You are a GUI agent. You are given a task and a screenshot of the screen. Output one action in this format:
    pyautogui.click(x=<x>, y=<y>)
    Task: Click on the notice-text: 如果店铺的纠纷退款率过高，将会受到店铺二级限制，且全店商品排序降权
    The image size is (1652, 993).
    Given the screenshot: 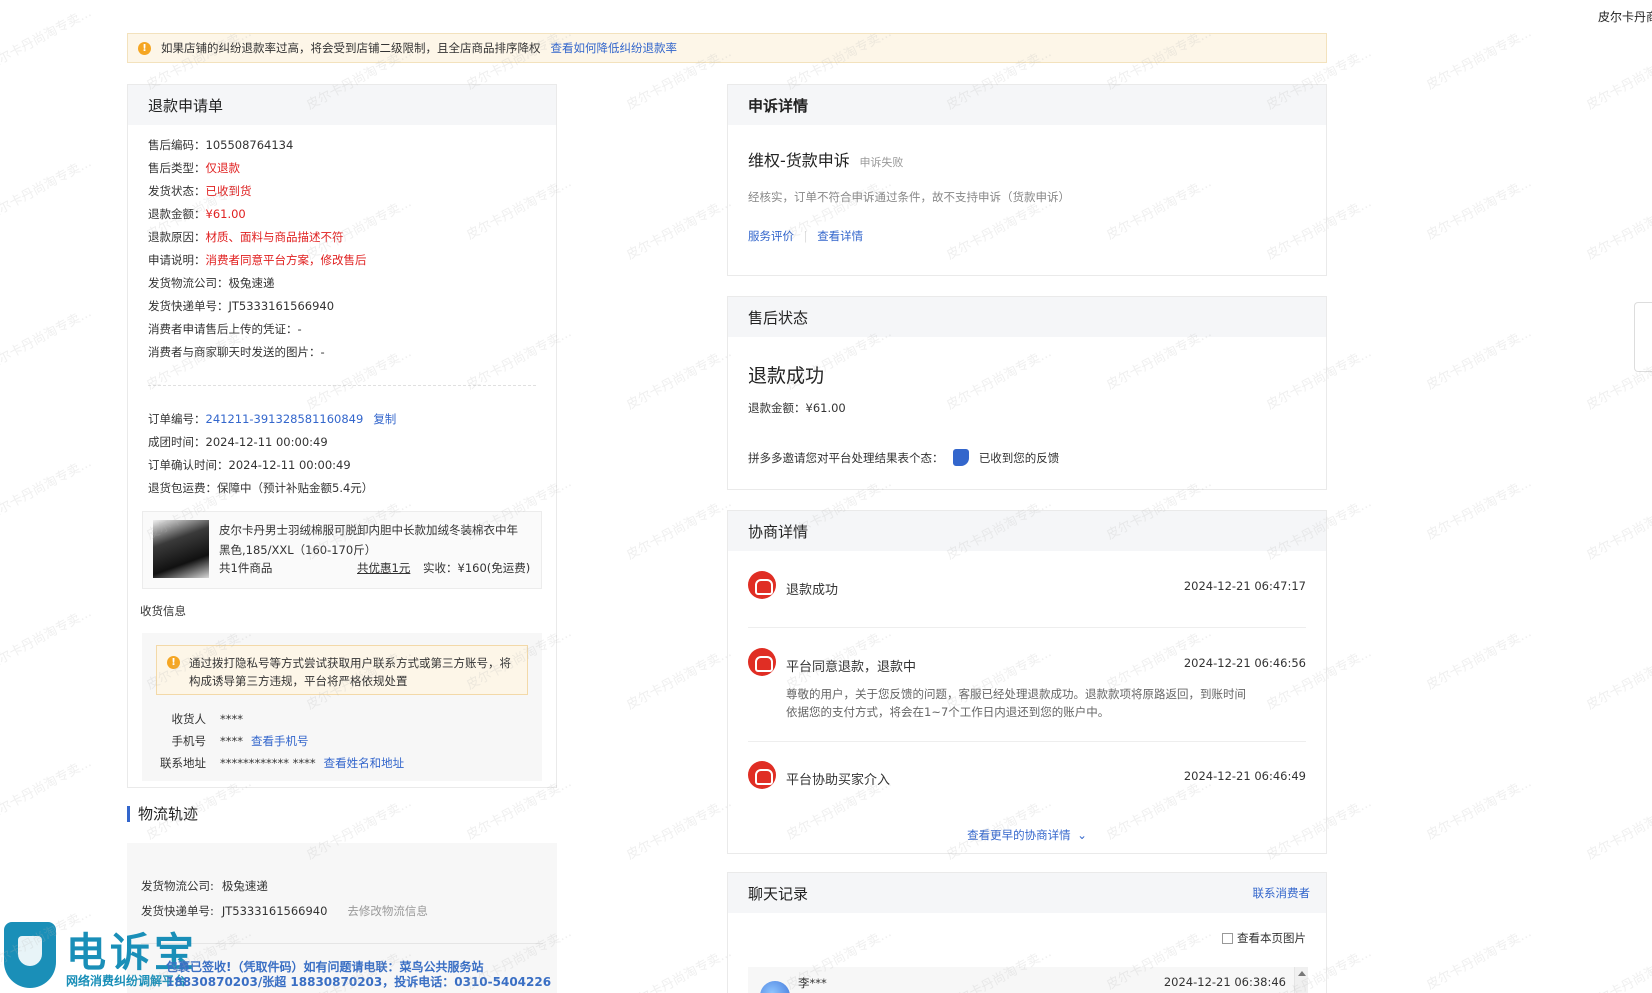 What is the action you would take?
    pyautogui.click(x=351, y=48)
    